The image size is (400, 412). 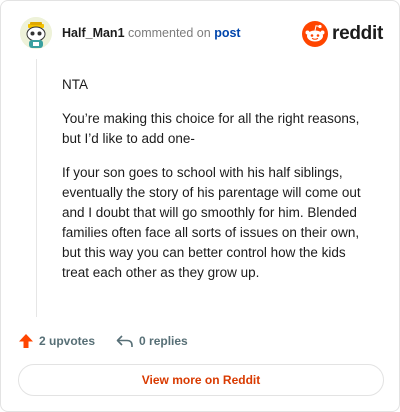 What do you see at coordinates (26, 341) in the screenshot?
I see `upvote-arrow-icon` at bounding box center [26, 341].